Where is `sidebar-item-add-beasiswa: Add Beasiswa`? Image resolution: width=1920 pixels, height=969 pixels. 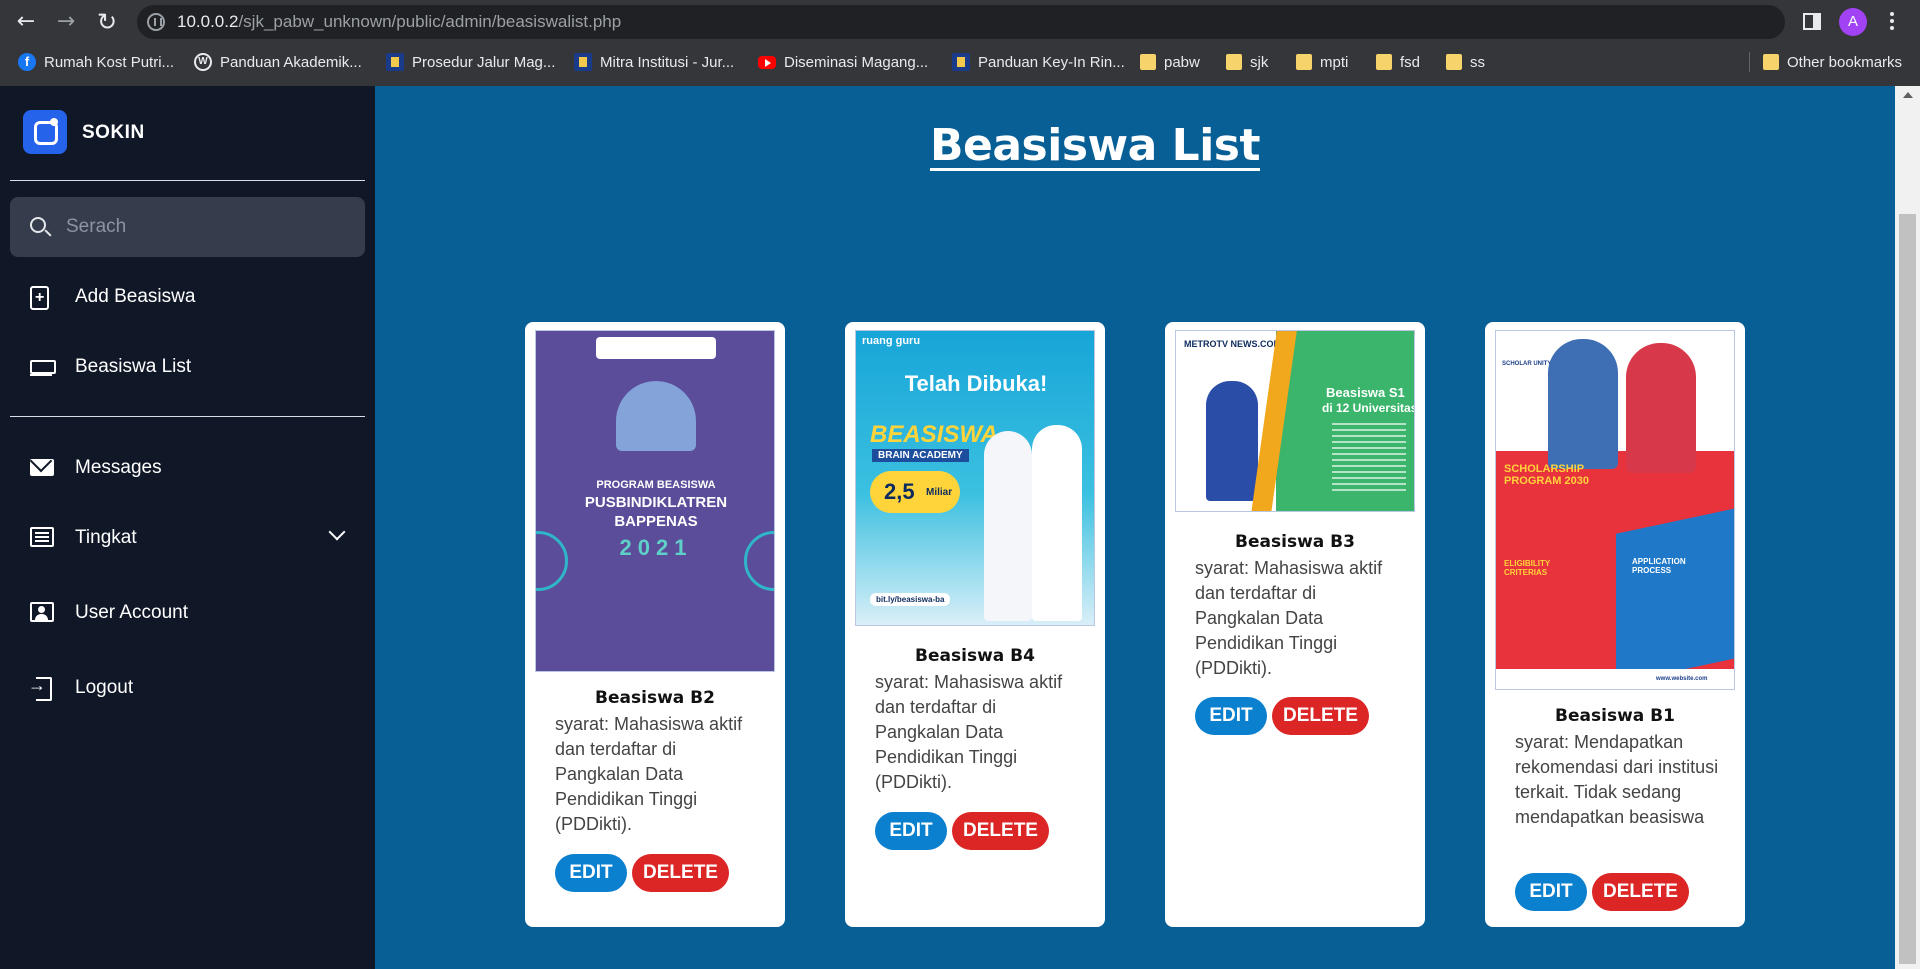
sidebar-item-add-beasiswa: Add Beasiswa is located at coordinates (187, 297).